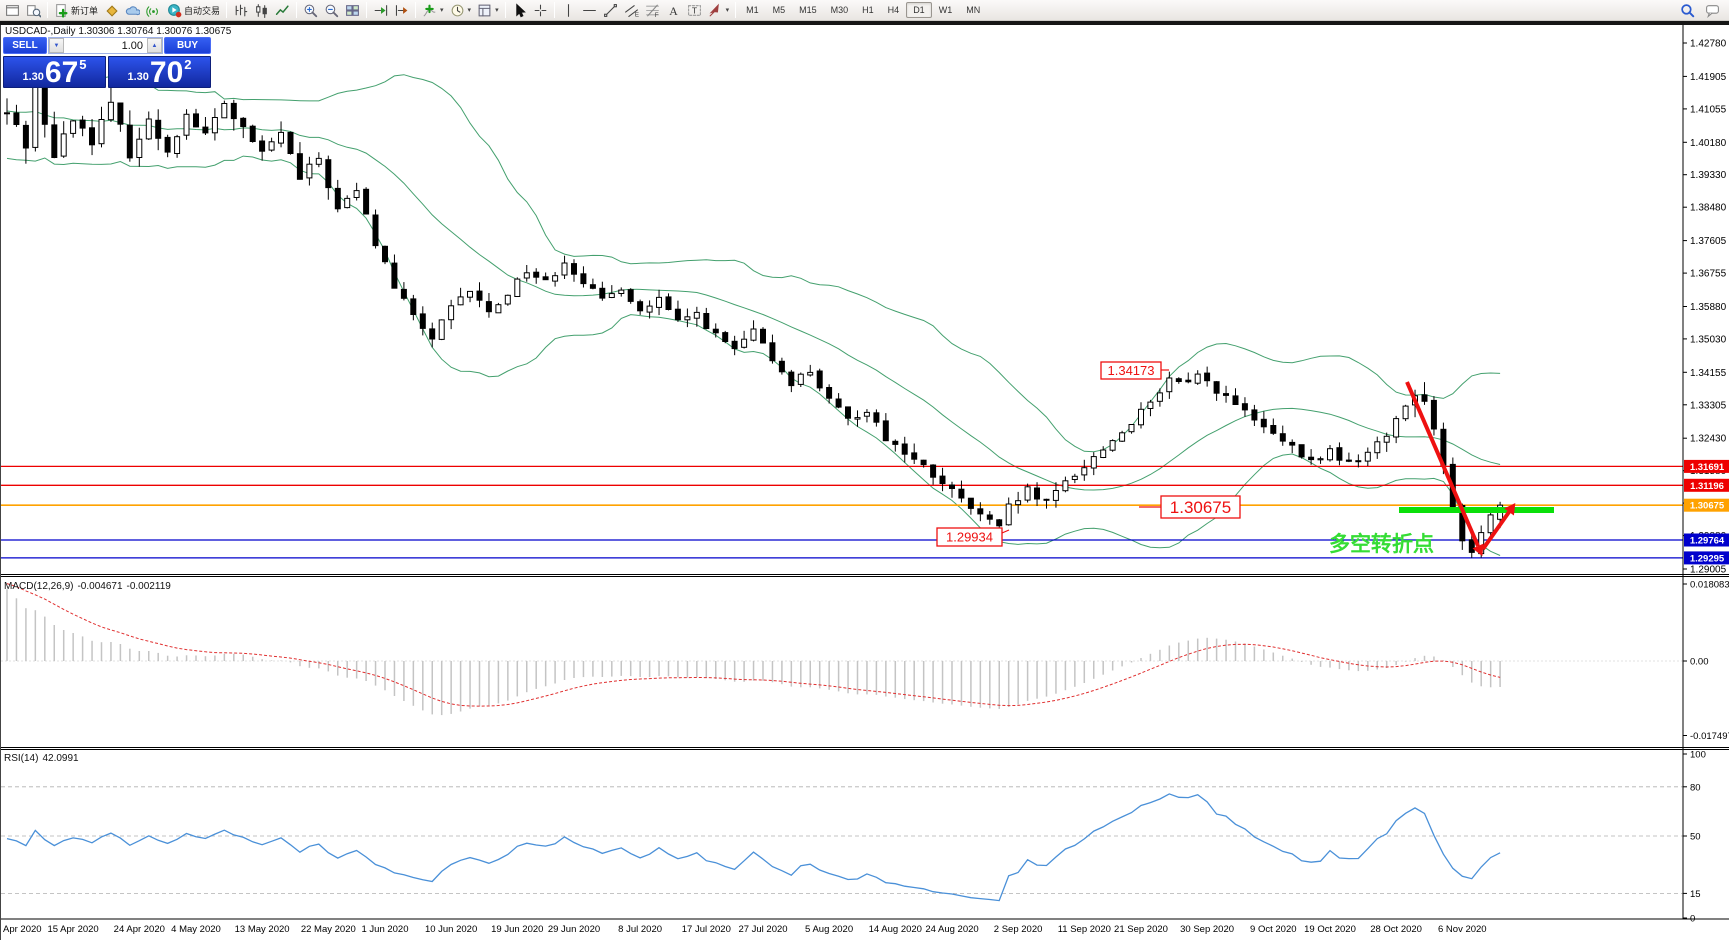 The height and width of the screenshot is (941, 1729). I want to click on fibonacci-icon: F, so click(652, 10).